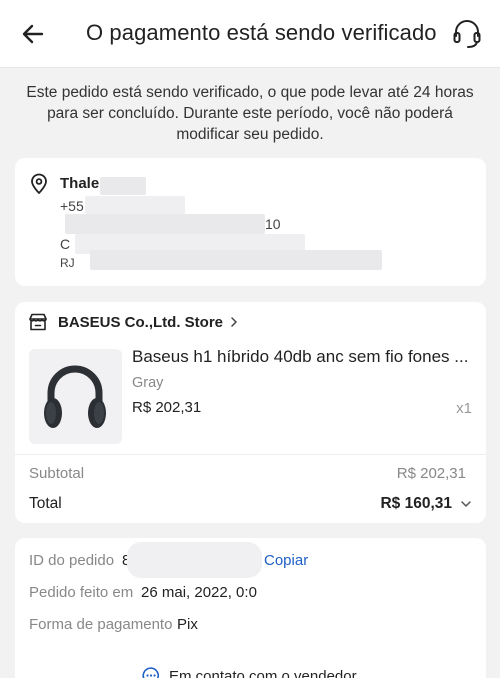 The width and height of the screenshot is (500, 678). Describe the element at coordinates (167, 407) in the screenshot. I see `product-price: R$ 202,31` at that location.